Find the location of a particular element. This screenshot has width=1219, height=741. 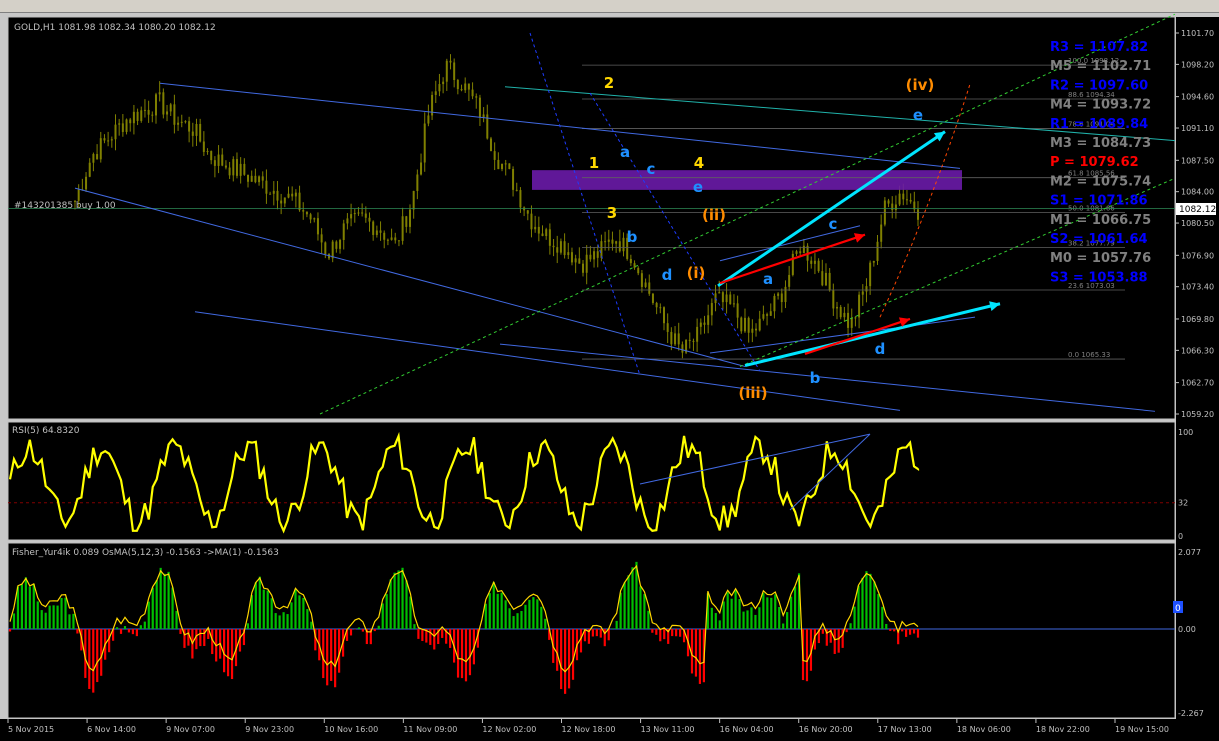

wave-label: (i) is located at coordinates (696, 273).